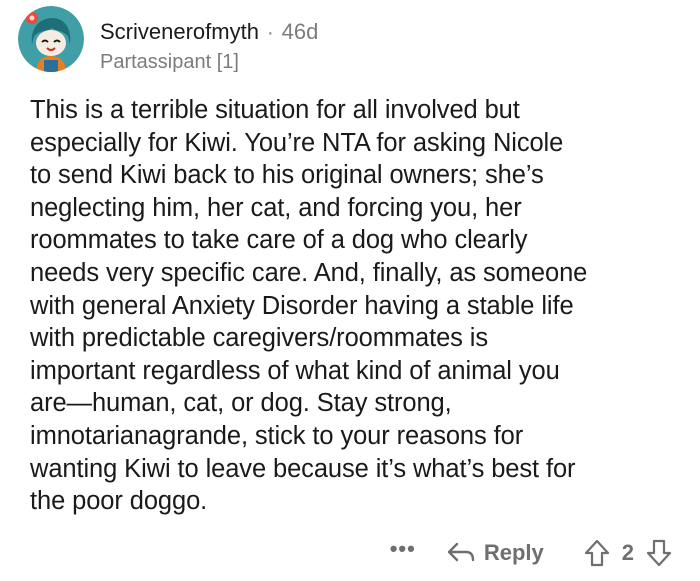 The height and width of the screenshot is (581, 700). I want to click on vote-score: 2, so click(627, 552).